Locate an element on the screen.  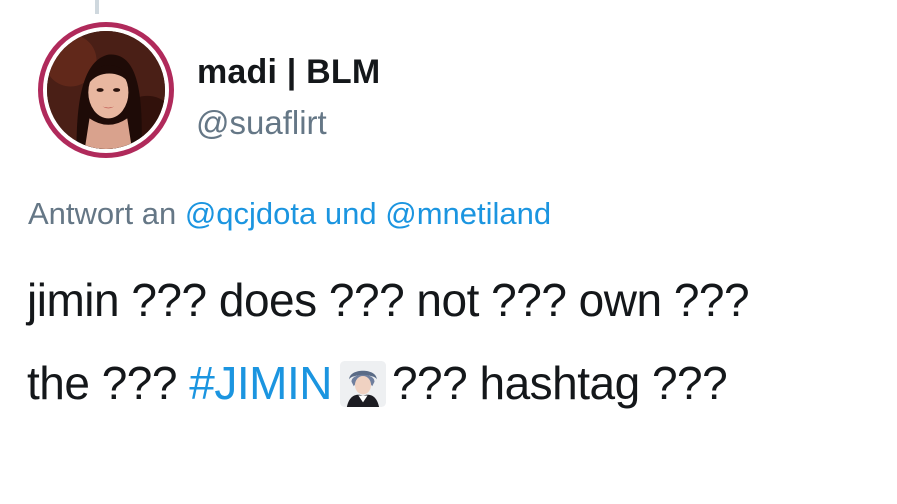
reply-conjunction: und is located at coordinates (350, 213).